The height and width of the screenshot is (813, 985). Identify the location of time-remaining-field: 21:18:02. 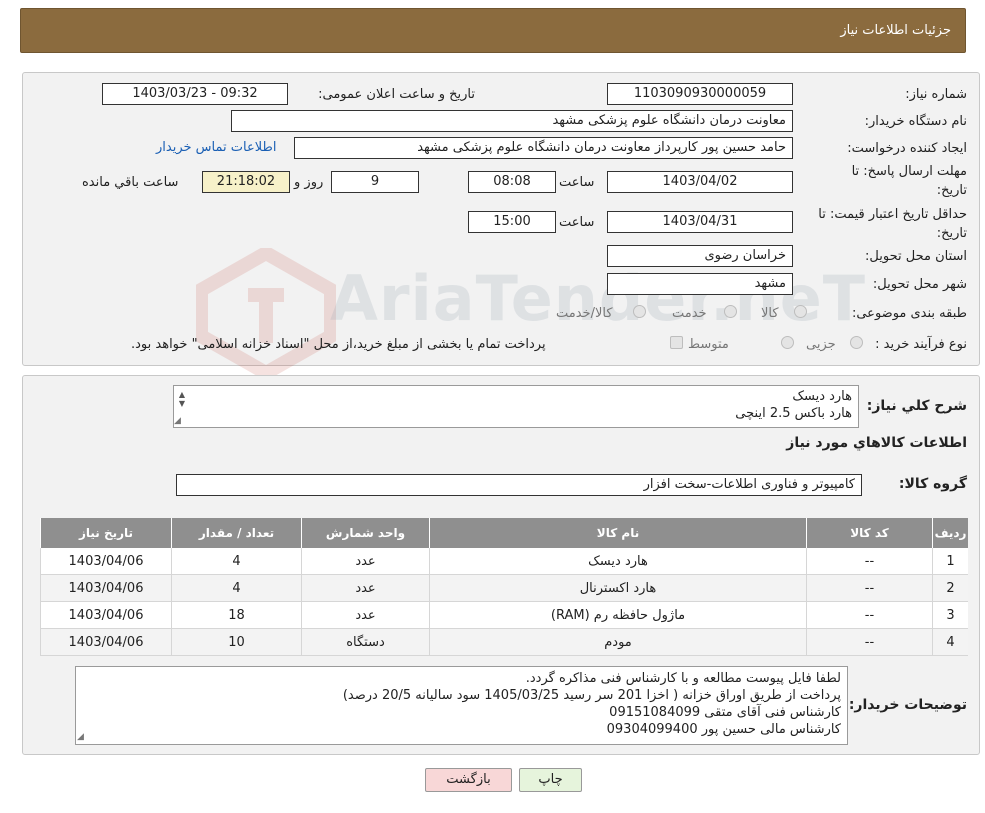
(246, 182).